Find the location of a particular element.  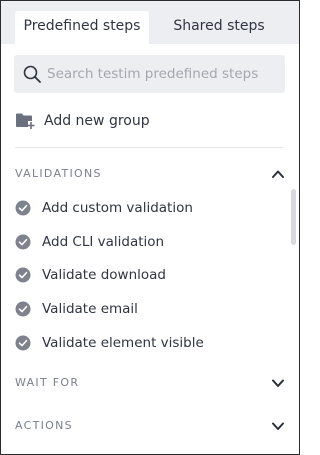

step-item-validate-email: Validate email is located at coordinates (146, 309).